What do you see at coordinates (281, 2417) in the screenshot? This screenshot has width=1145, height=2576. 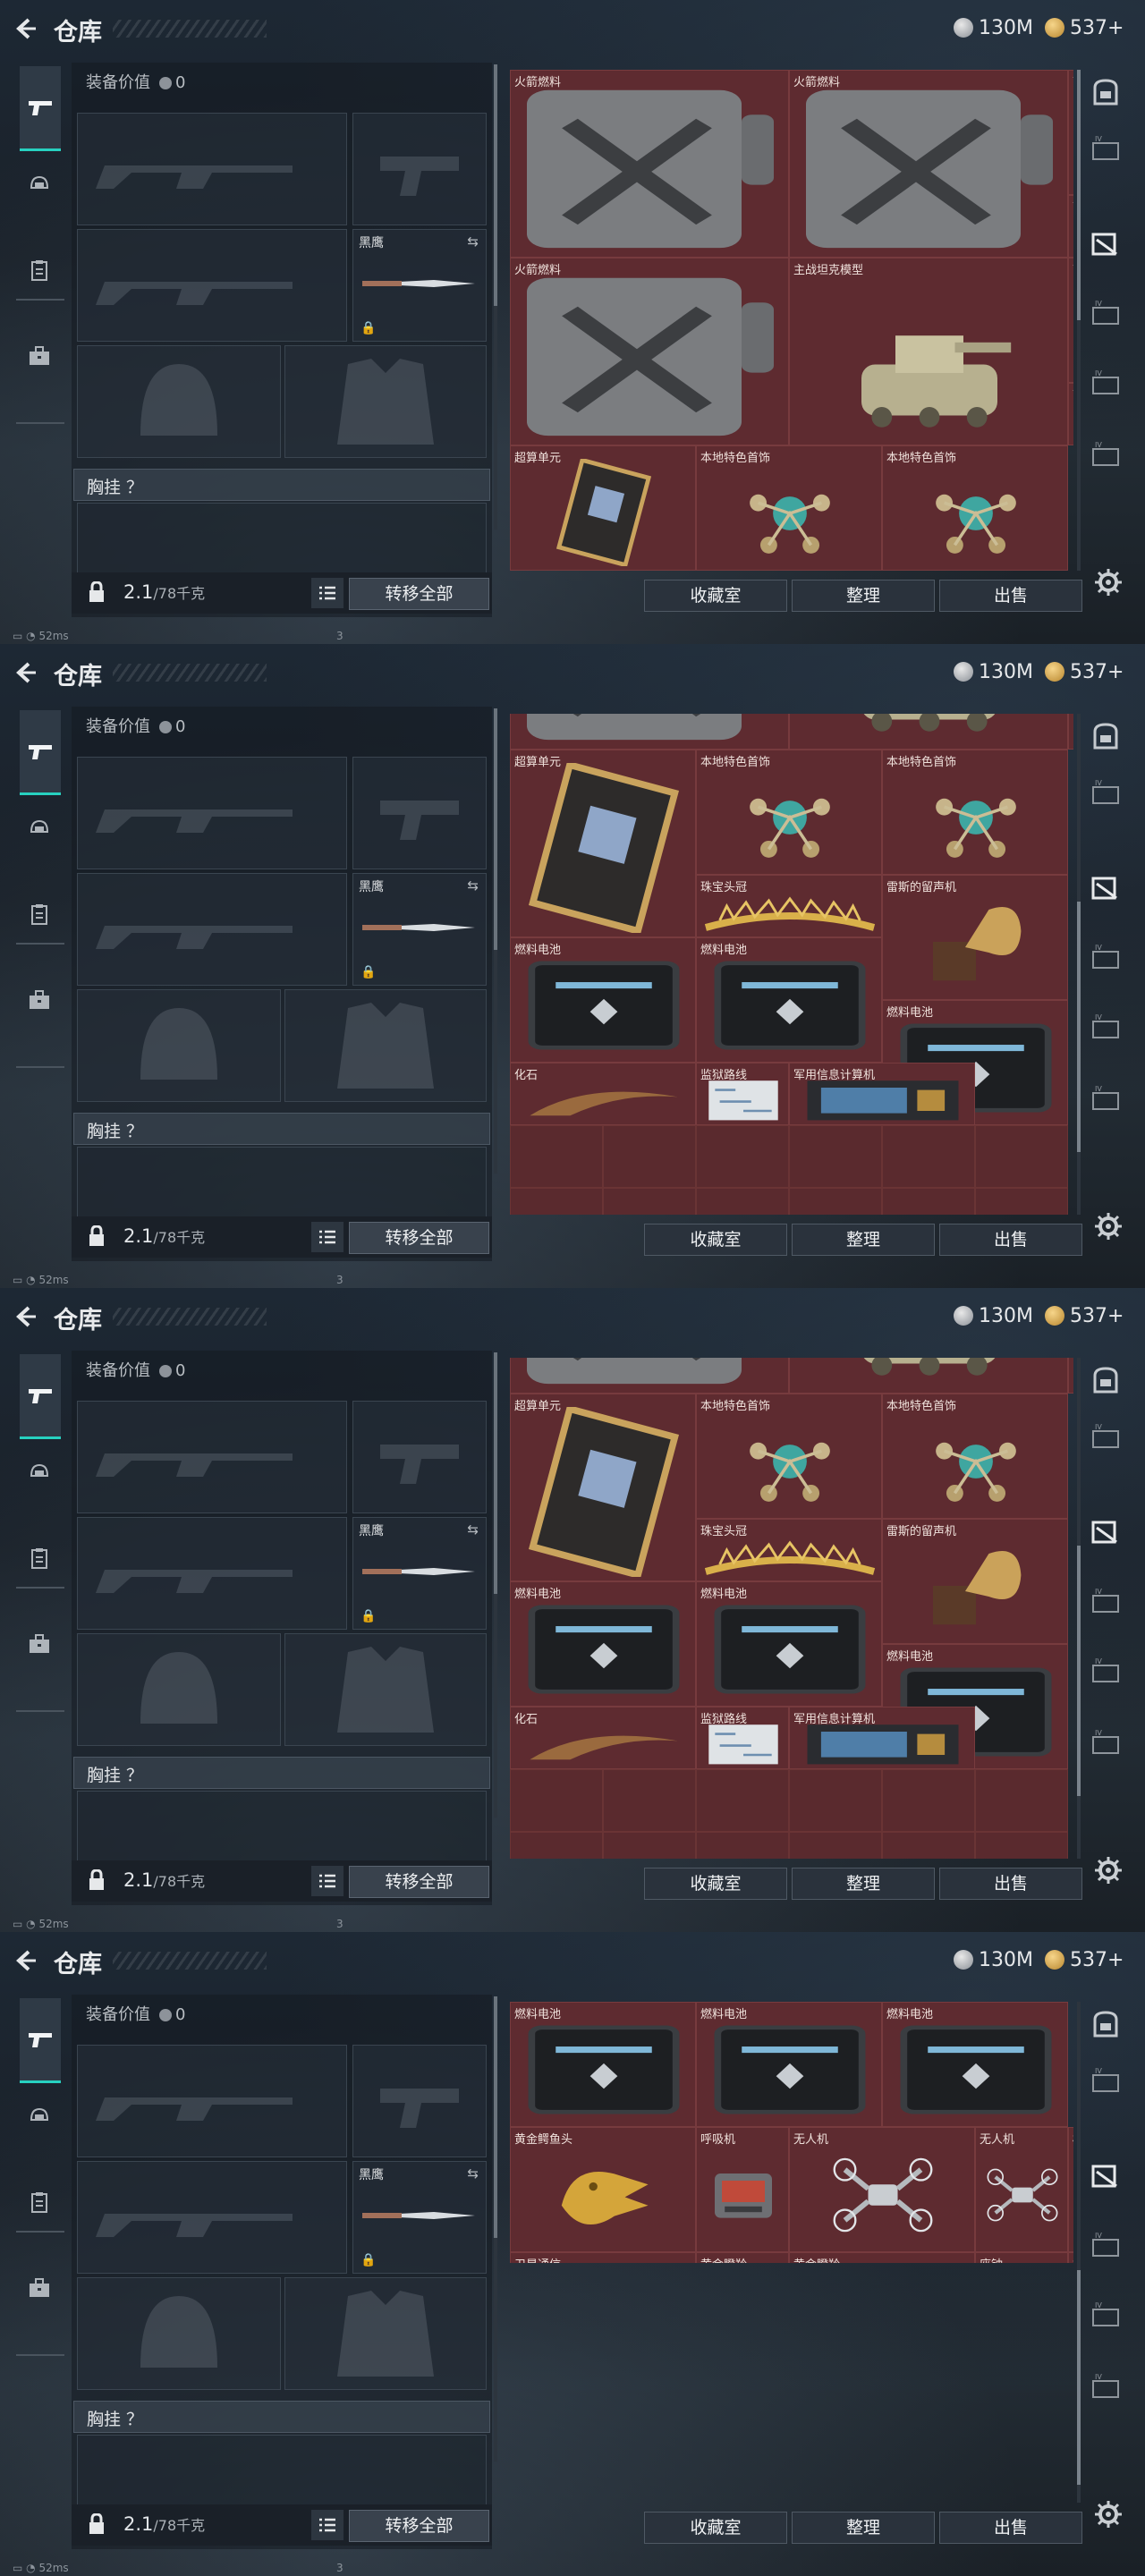 I see `chest-rig-slot: 胸挂 ？` at bounding box center [281, 2417].